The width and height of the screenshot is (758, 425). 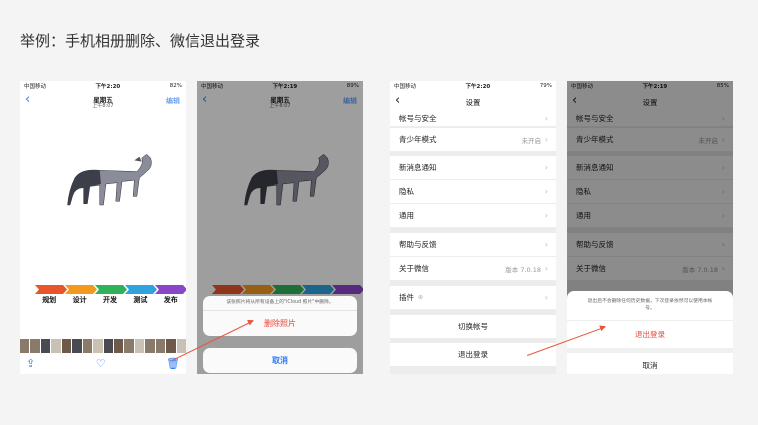 I want to click on status-bar: 中国移动 下午2:20 82%, so click(x=103, y=86).